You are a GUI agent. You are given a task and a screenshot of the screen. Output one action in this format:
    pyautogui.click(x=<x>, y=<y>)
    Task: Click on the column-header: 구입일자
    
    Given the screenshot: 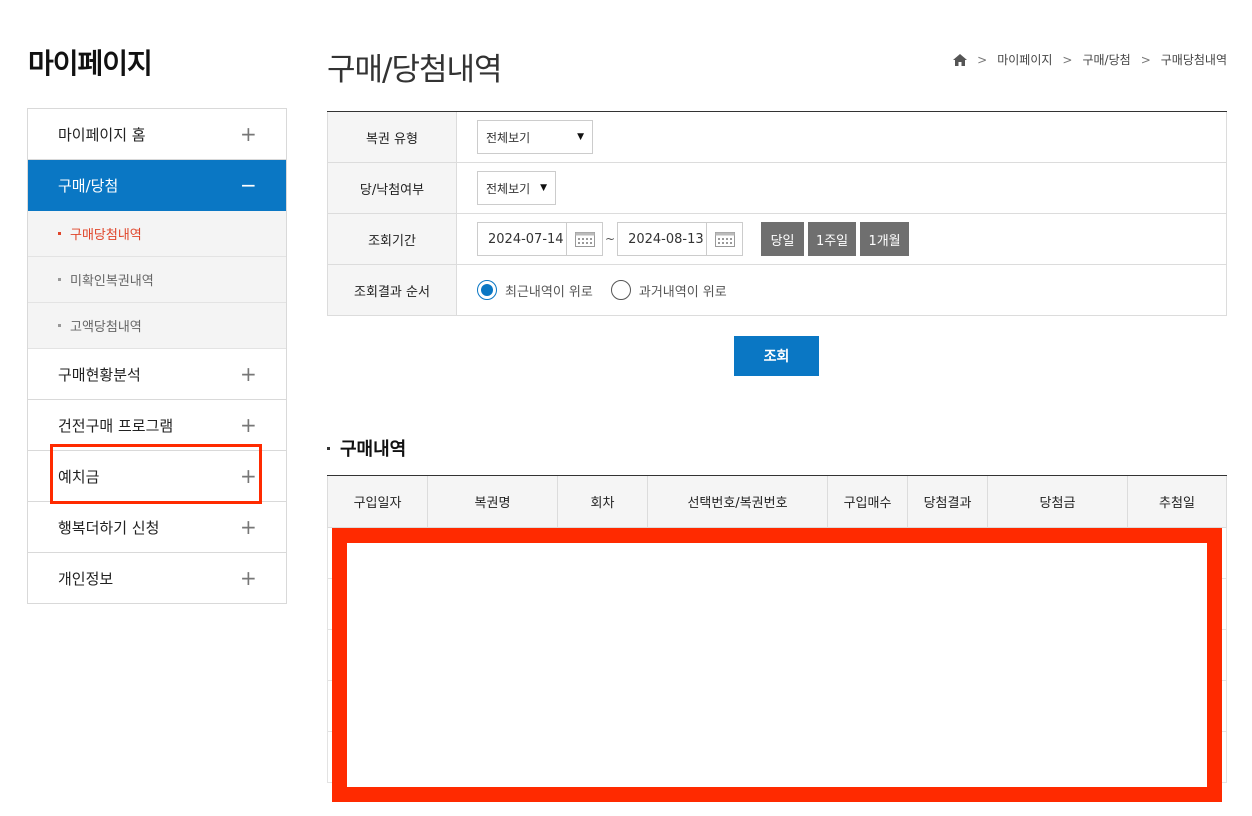 What is the action you would take?
    pyautogui.click(x=377, y=501)
    